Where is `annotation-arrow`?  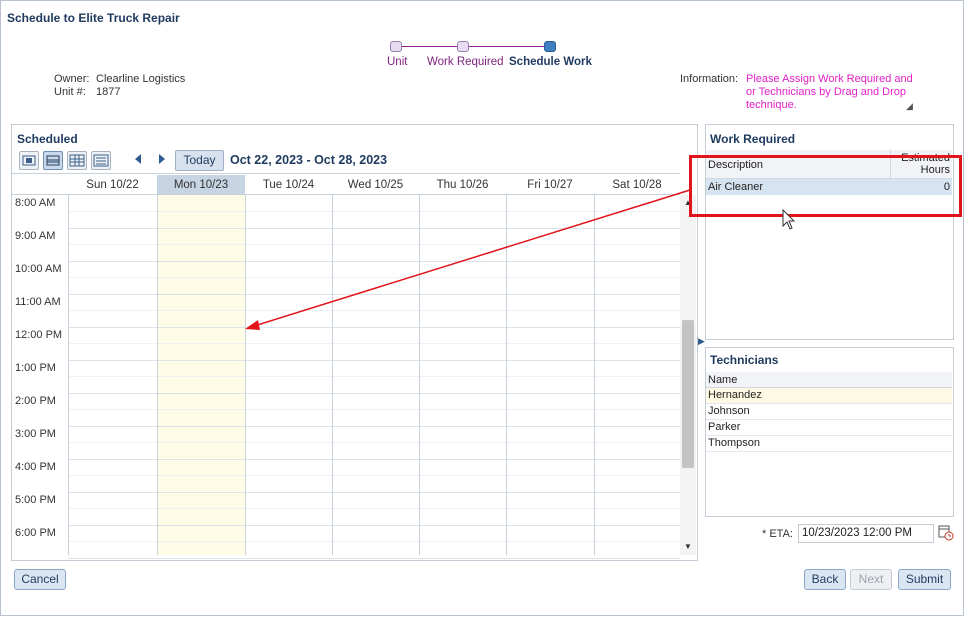
annotation-arrow is located at coordinates (520, 259).